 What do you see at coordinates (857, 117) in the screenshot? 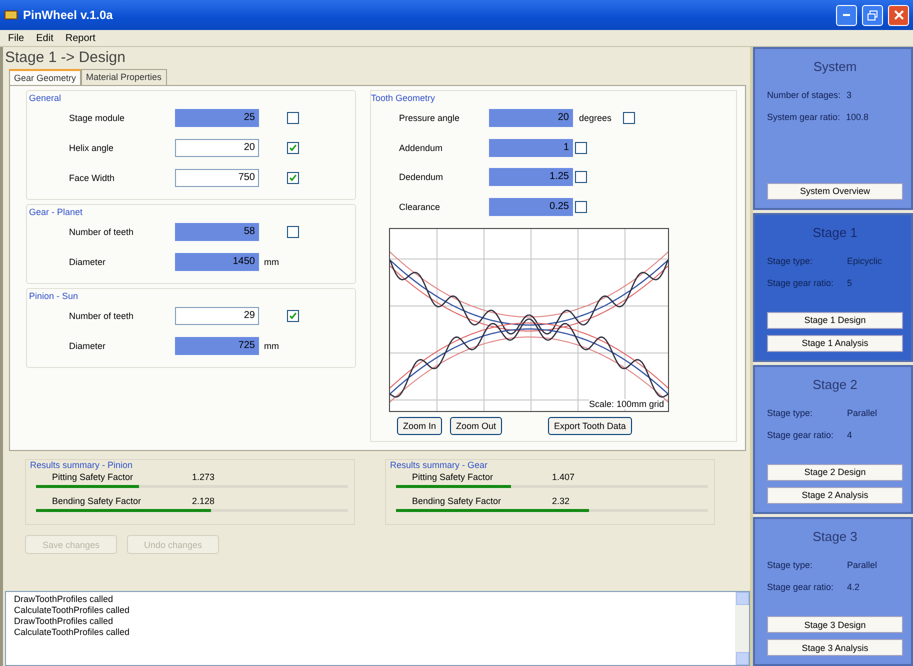
I see `info-value: 100.8` at bounding box center [857, 117].